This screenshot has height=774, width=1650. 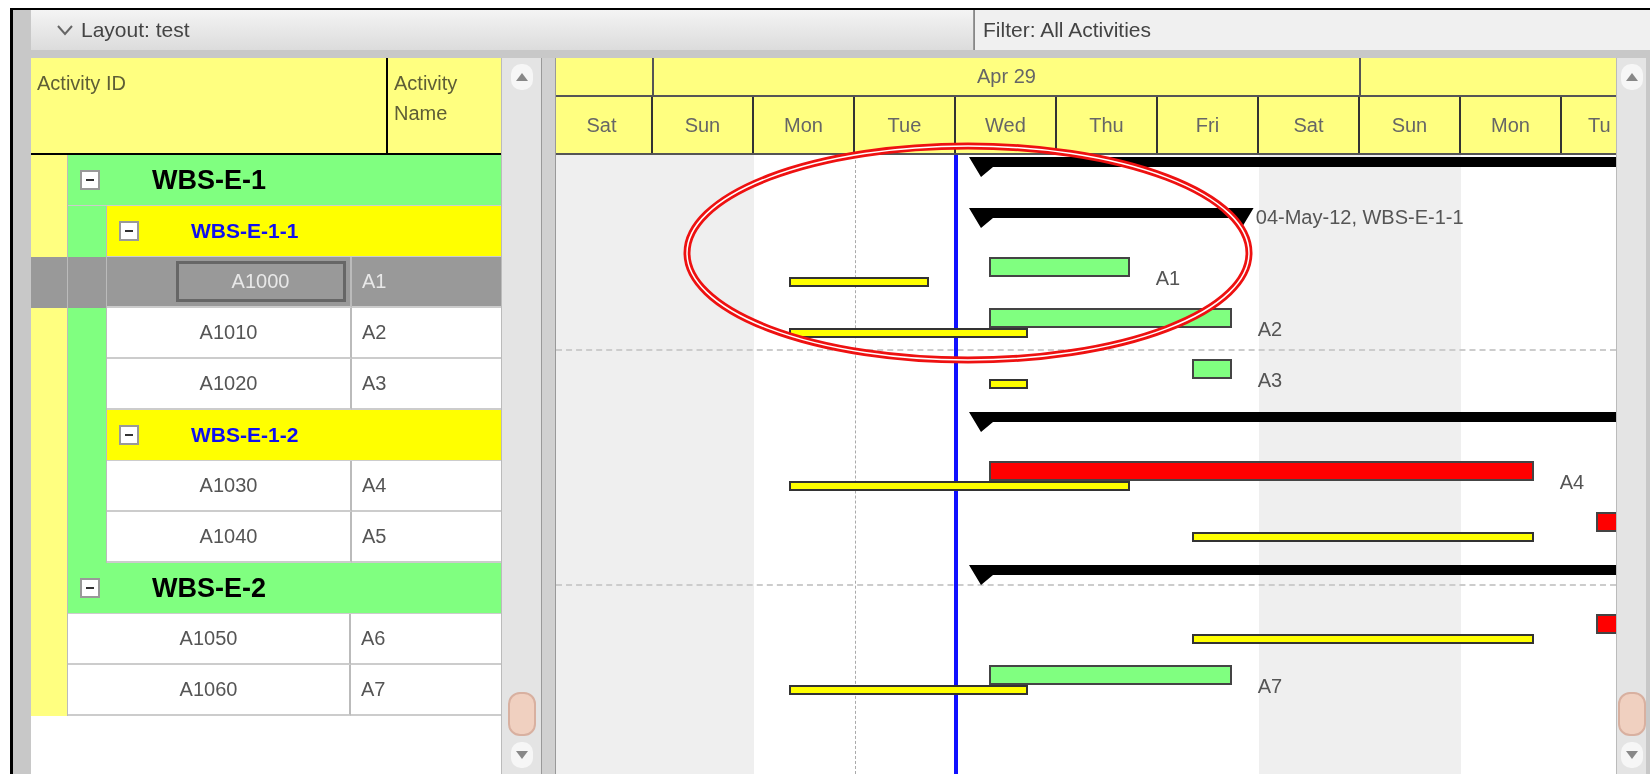 I want to click on activity-id-cell: A1030, so click(x=229, y=486).